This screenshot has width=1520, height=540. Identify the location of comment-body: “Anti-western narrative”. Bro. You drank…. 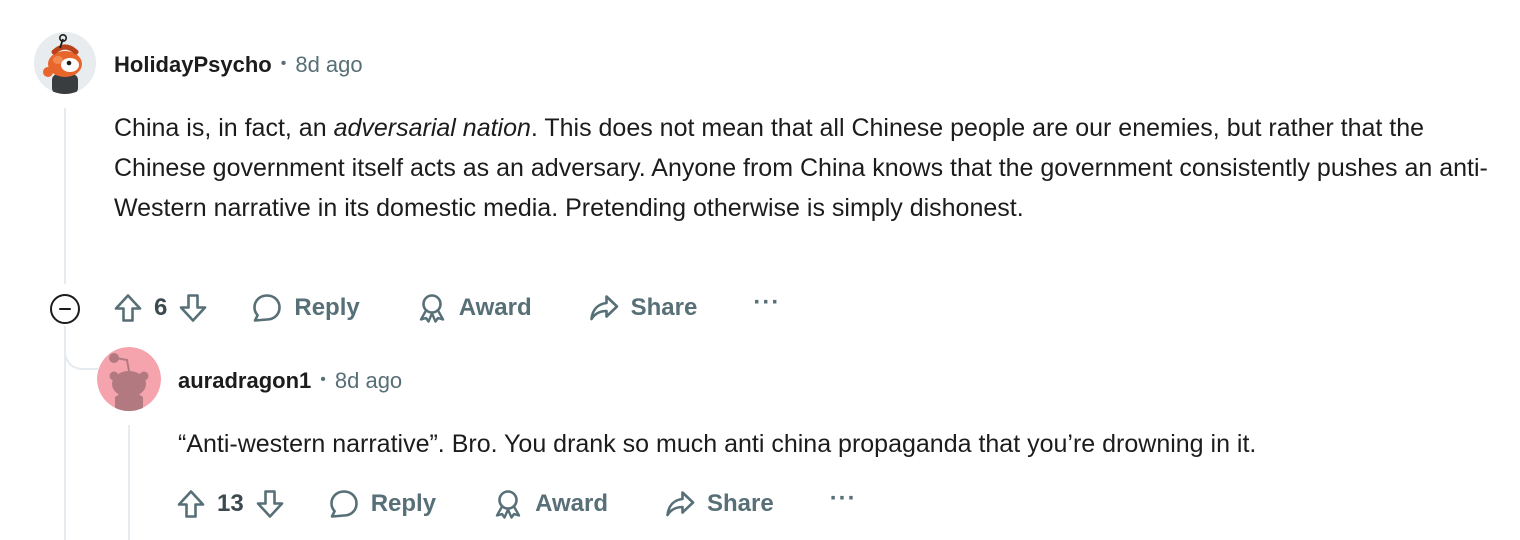
(717, 444).